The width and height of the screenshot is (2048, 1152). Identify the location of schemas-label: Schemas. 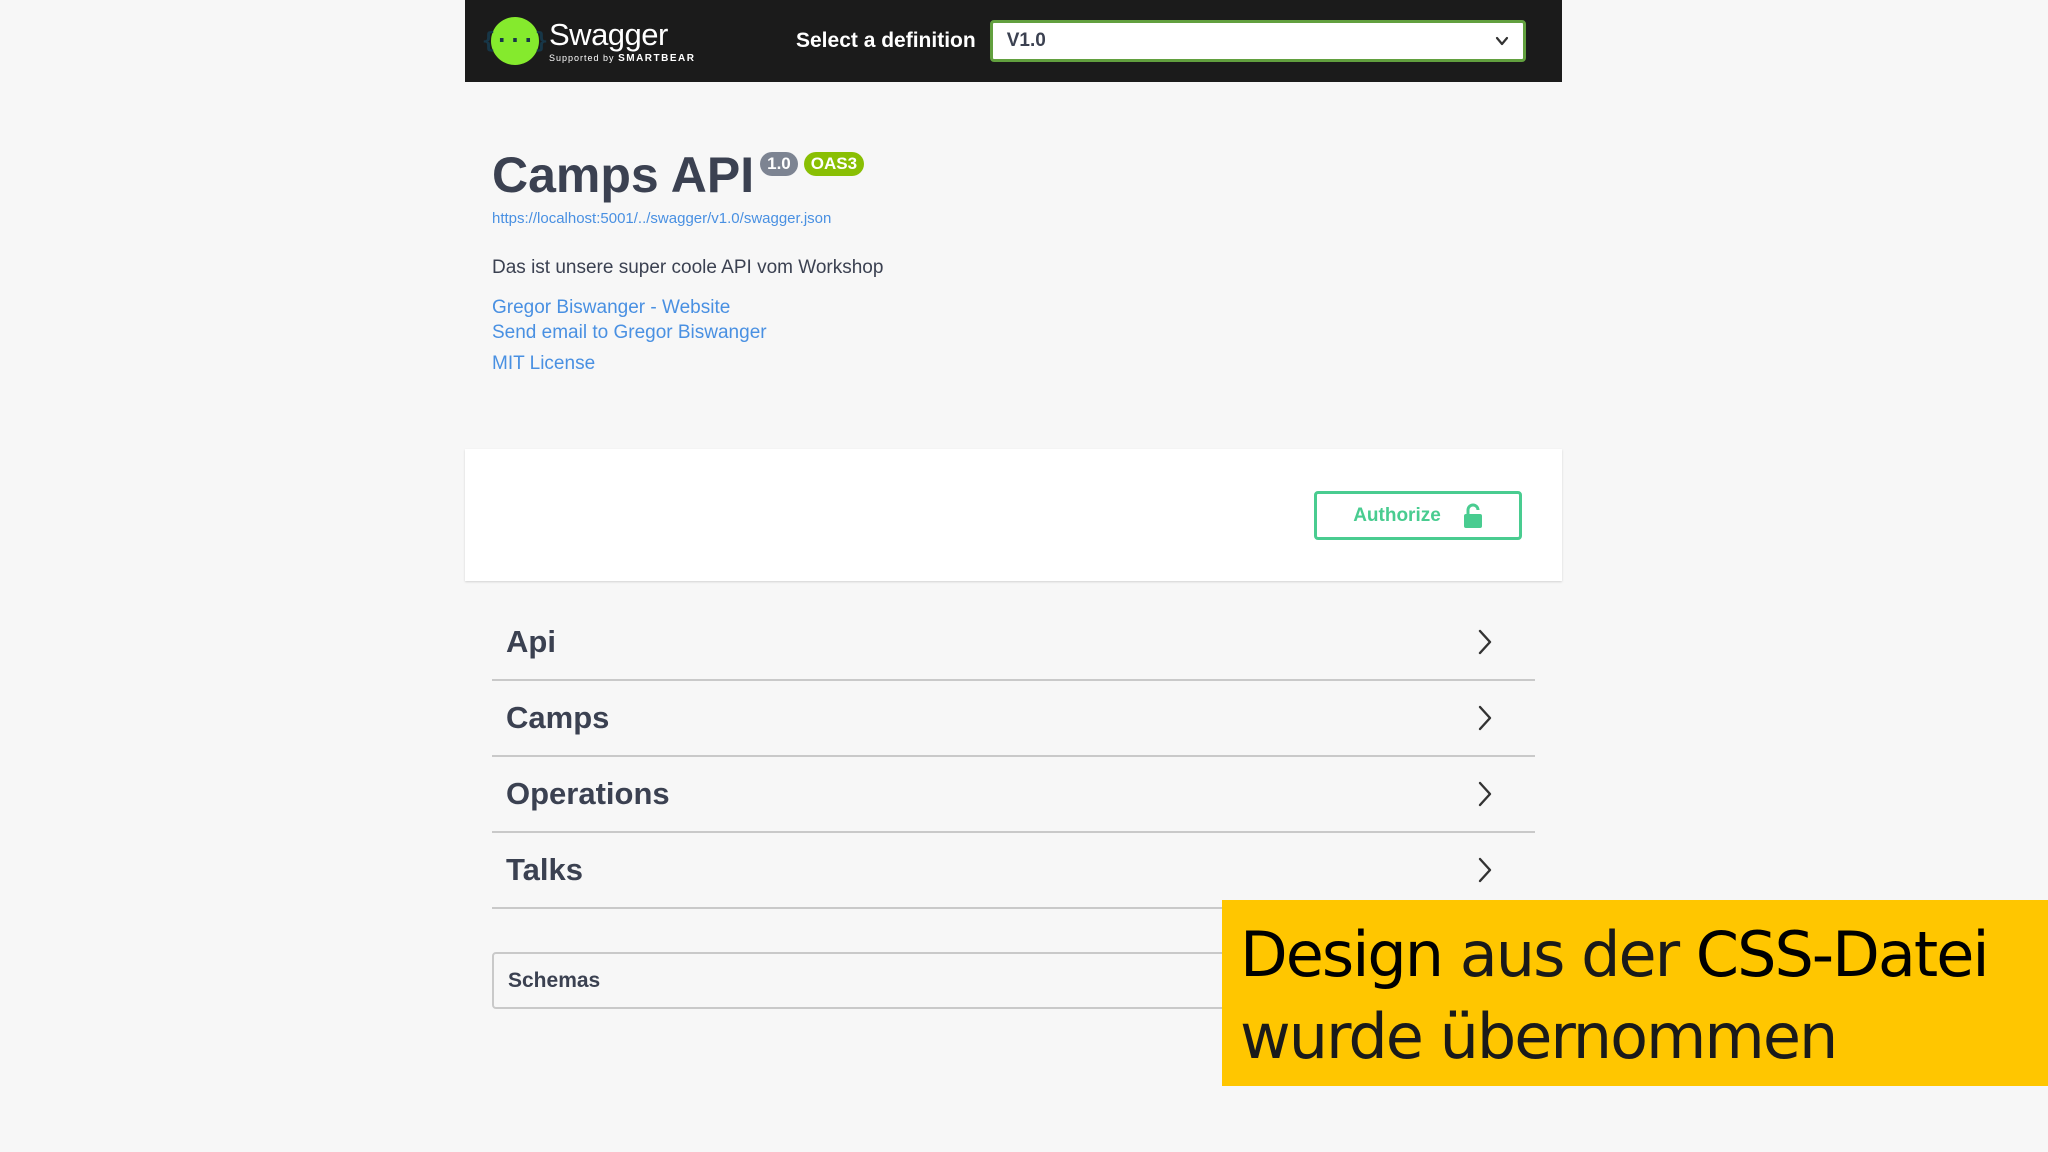
(554, 980).